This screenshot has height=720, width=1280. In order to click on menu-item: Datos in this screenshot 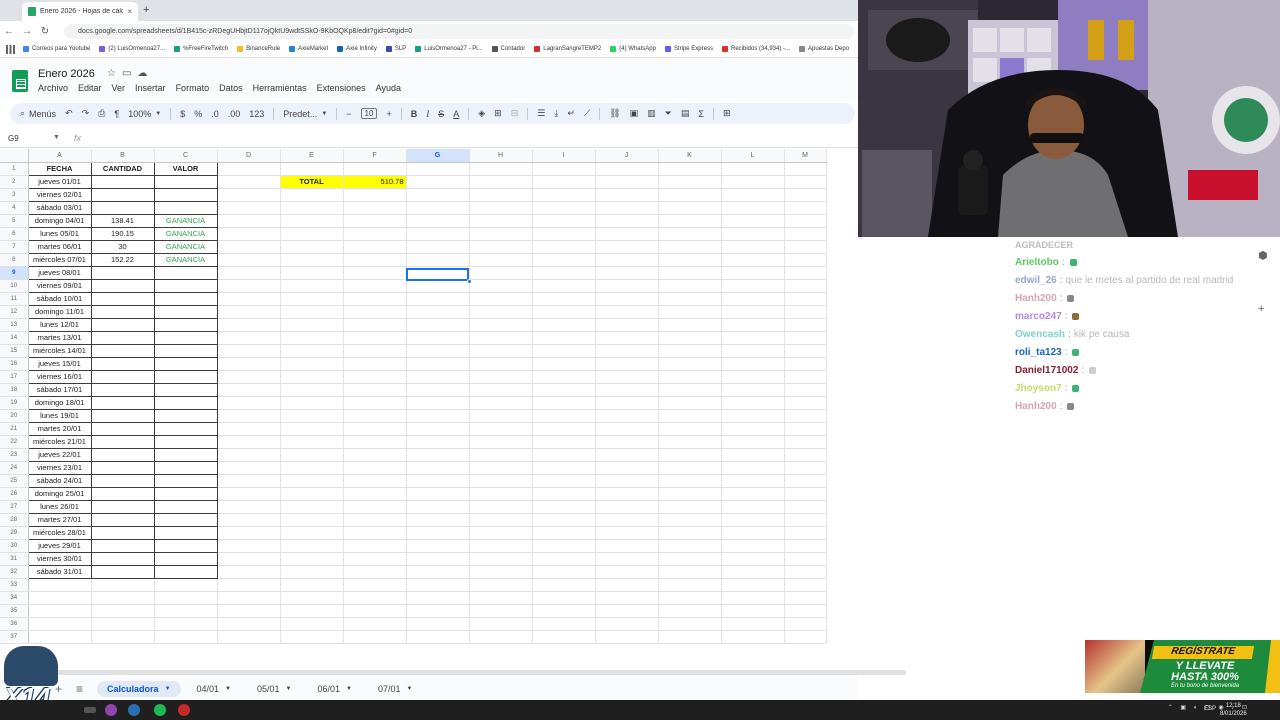, I will do `click(231, 88)`.